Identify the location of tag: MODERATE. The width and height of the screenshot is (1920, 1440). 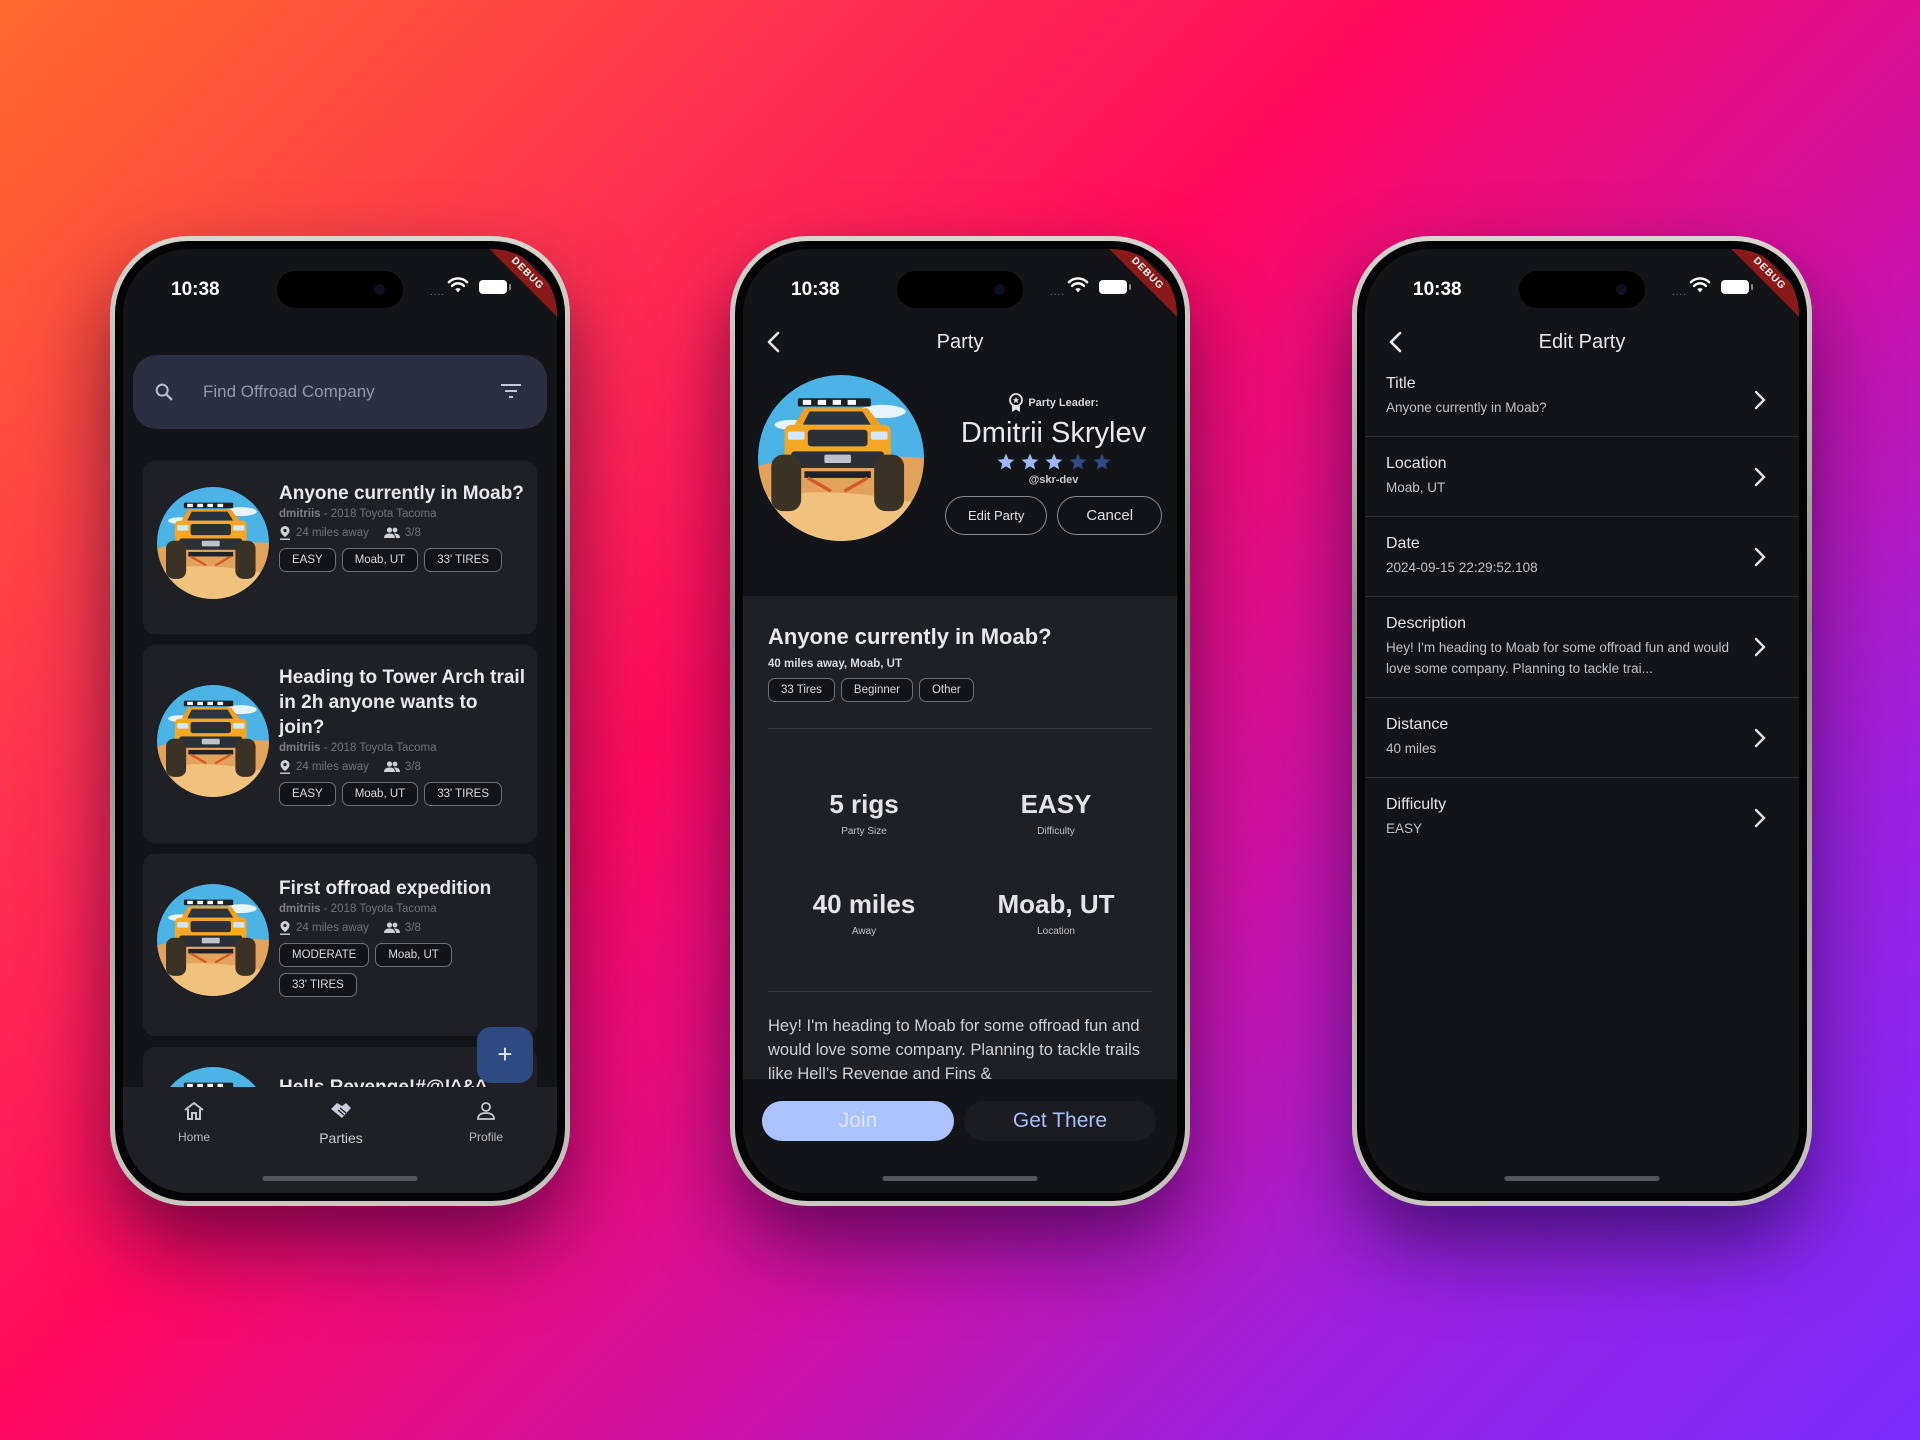
(324, 955).